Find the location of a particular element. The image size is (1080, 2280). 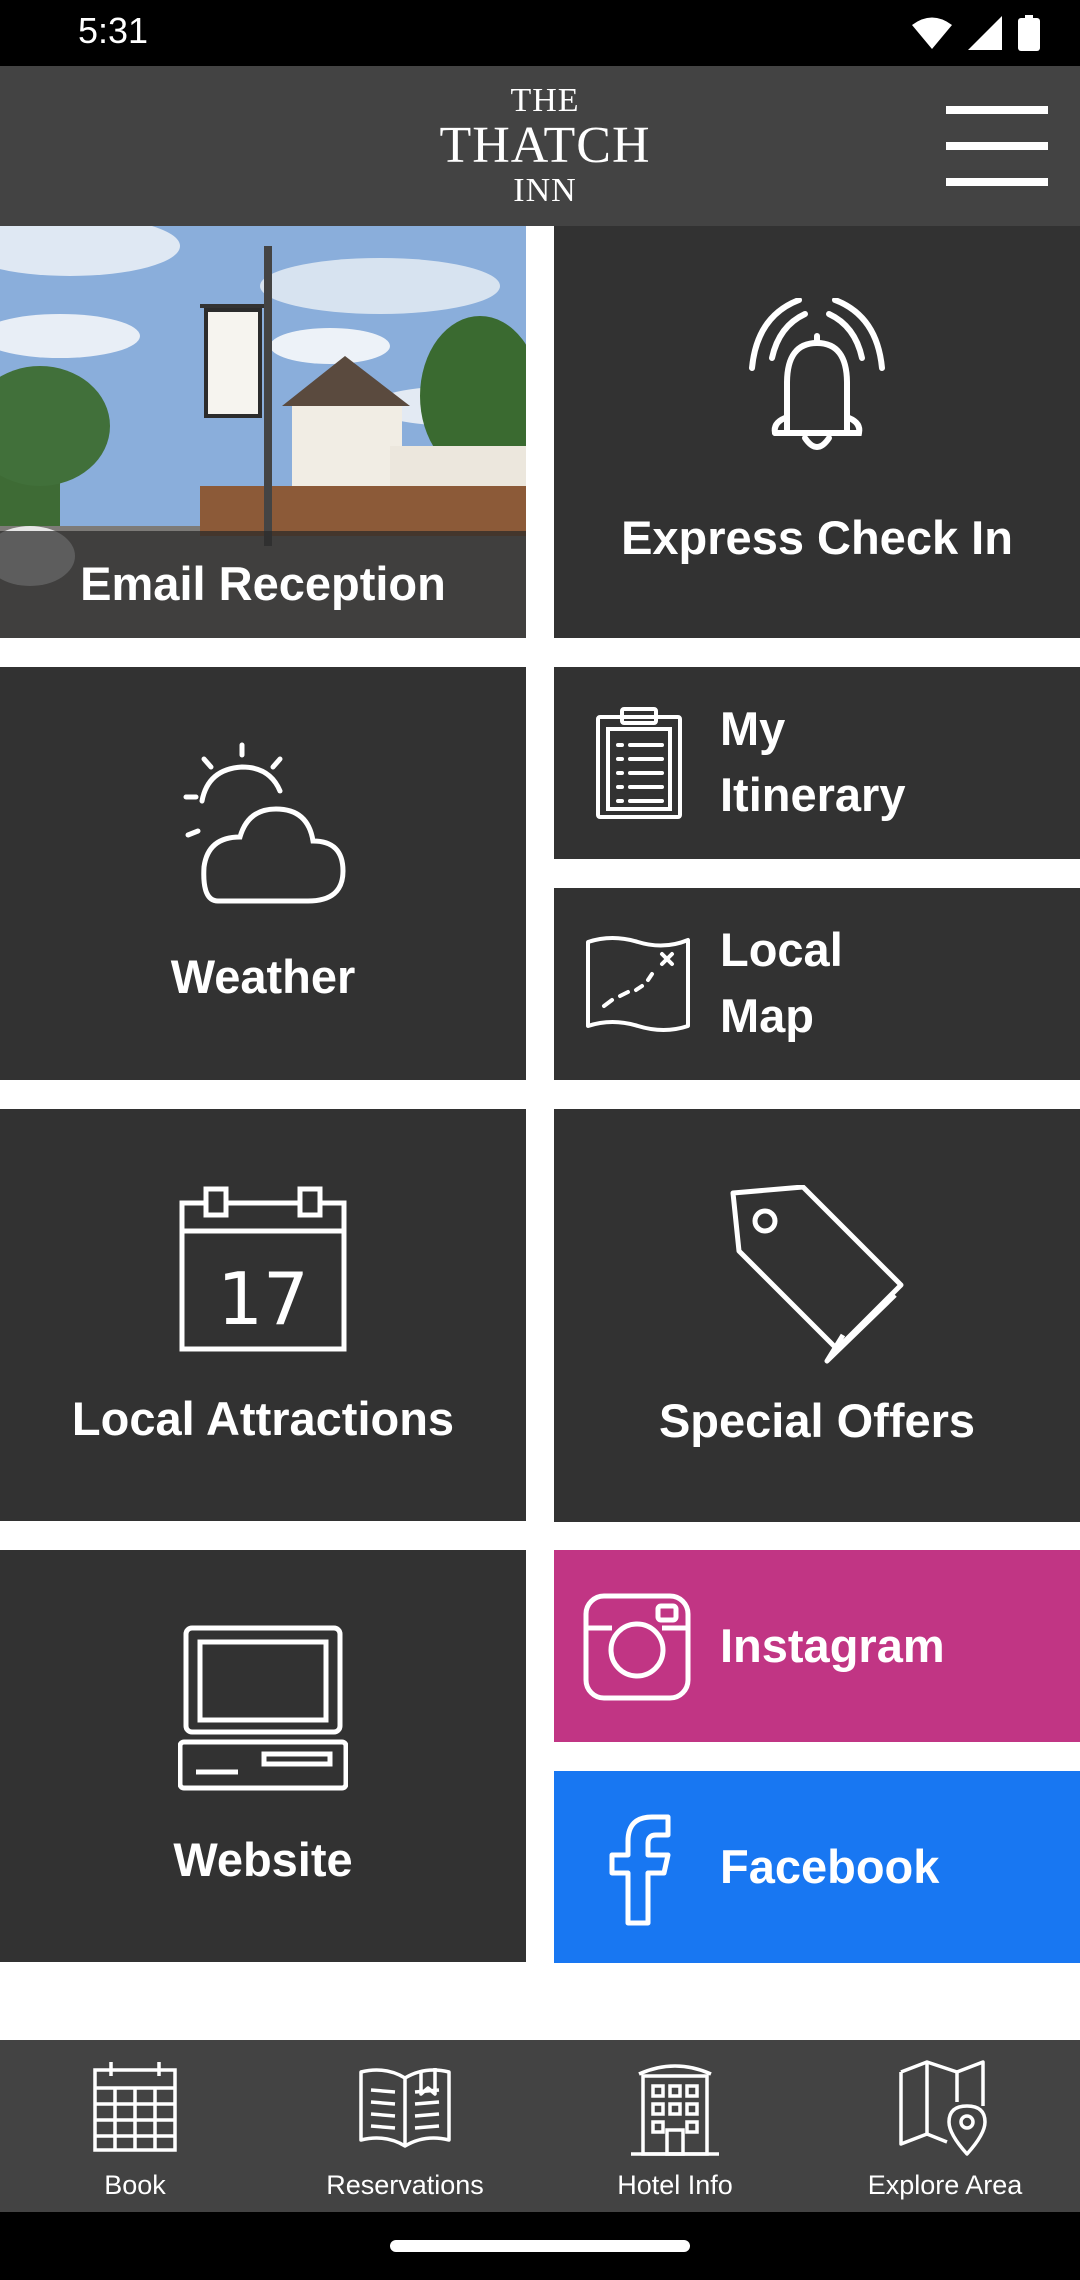

status-icons is located at coordinates (976, 33).